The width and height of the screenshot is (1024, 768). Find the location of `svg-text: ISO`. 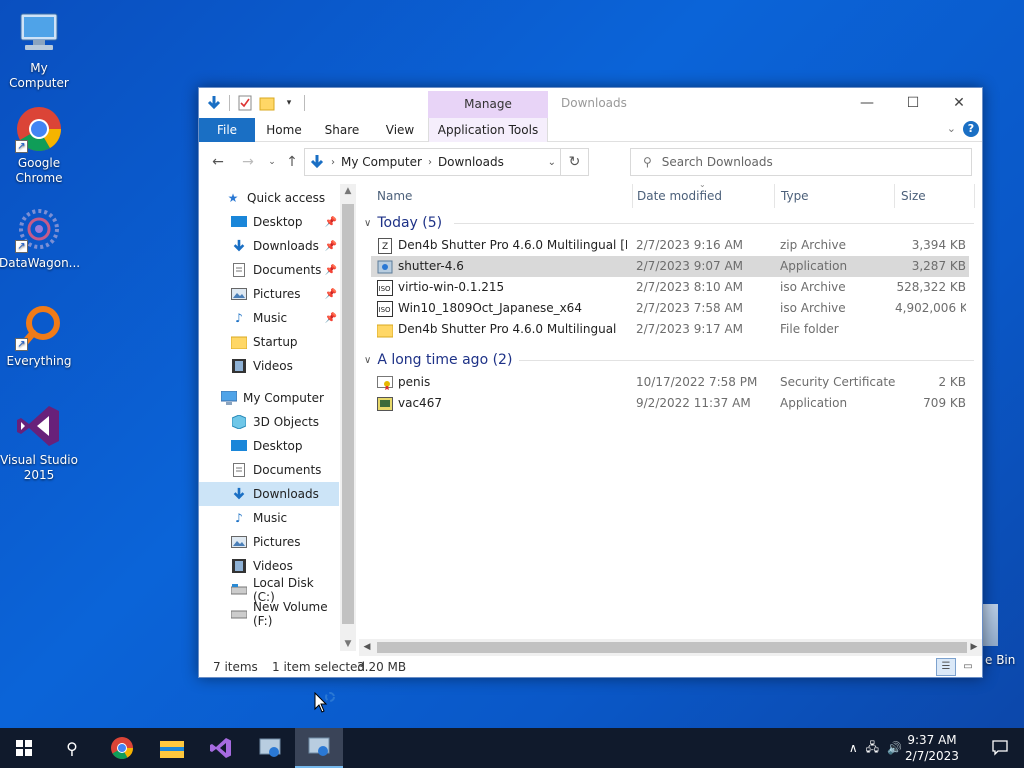

svg-text: ISO is located at coordinates (385, 310).